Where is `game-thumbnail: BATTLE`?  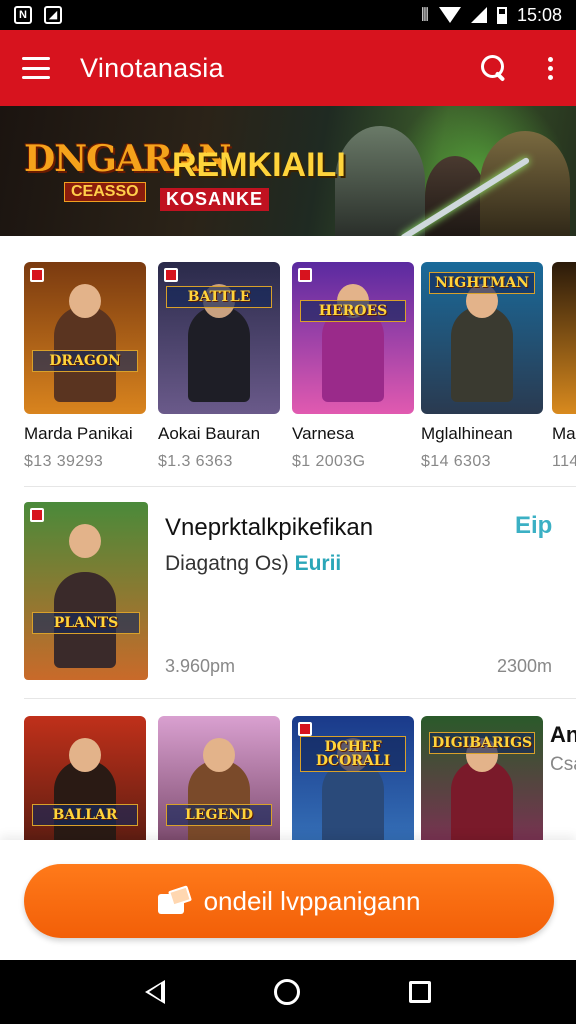
game-thumbnail: BATTLE is located at coordinates (219, 338).